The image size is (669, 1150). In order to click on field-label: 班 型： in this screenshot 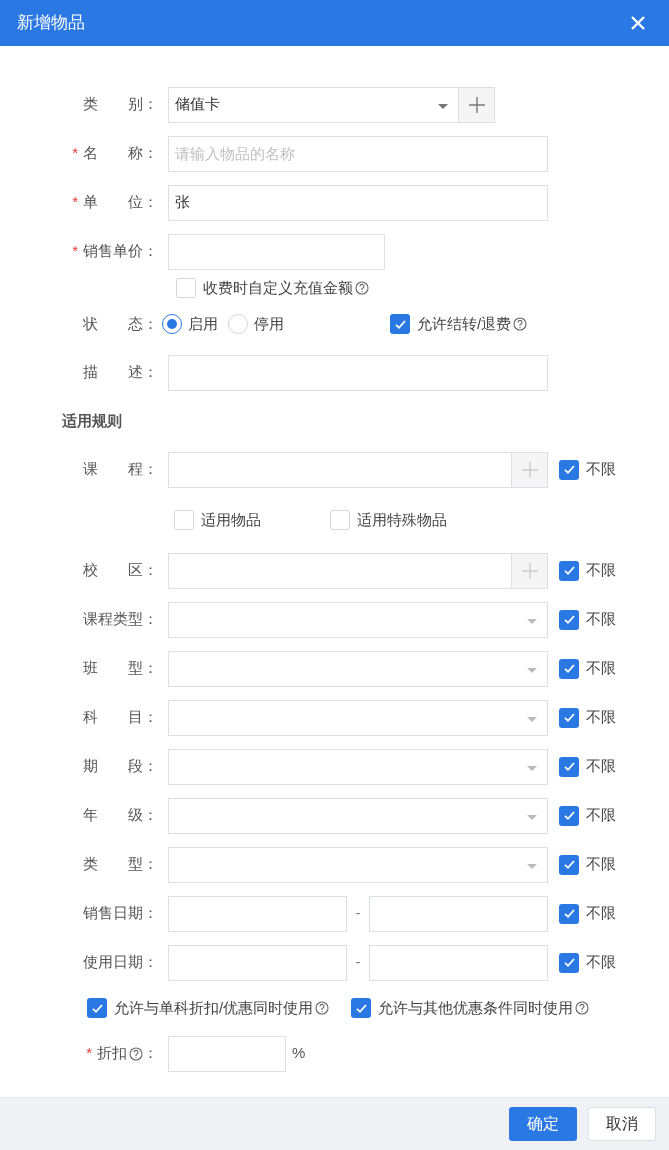, I will do `click(120, 668)`.